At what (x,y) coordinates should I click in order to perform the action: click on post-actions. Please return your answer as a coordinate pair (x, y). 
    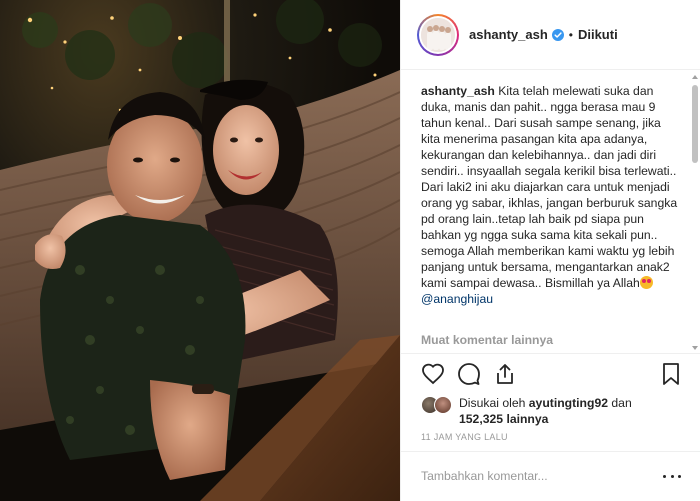
    Looking at the image, I should click on (554, 376).